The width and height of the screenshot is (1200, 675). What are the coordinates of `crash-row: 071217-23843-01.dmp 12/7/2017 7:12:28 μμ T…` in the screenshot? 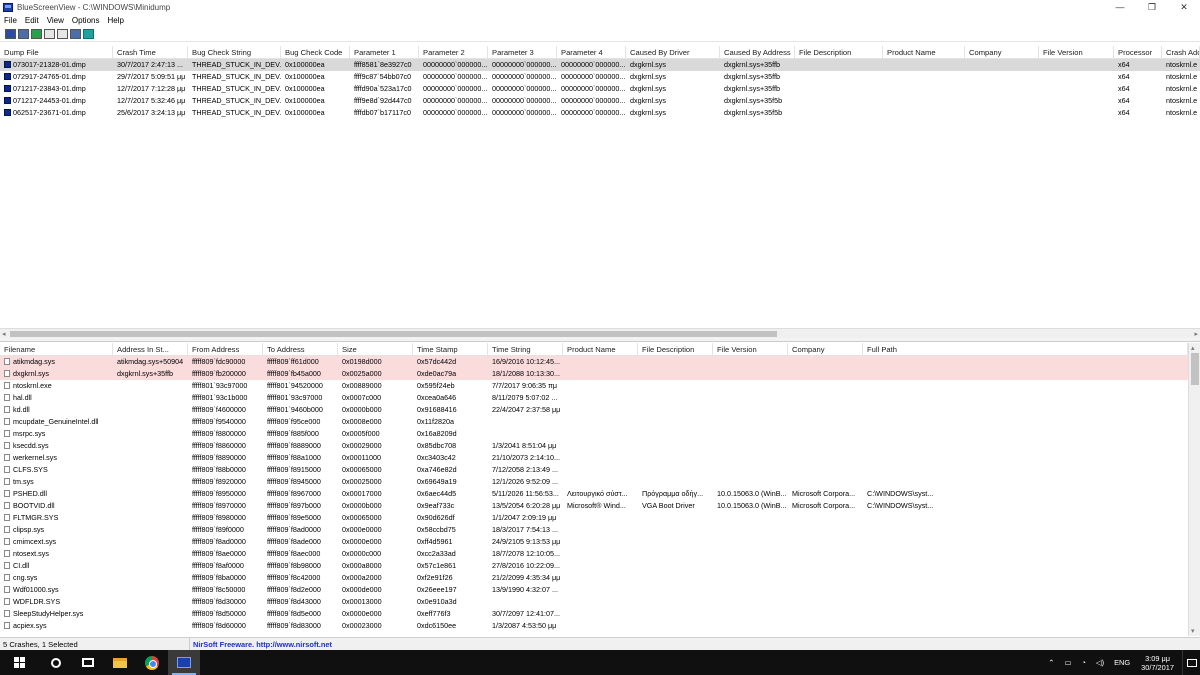 It's located at (600, 89).